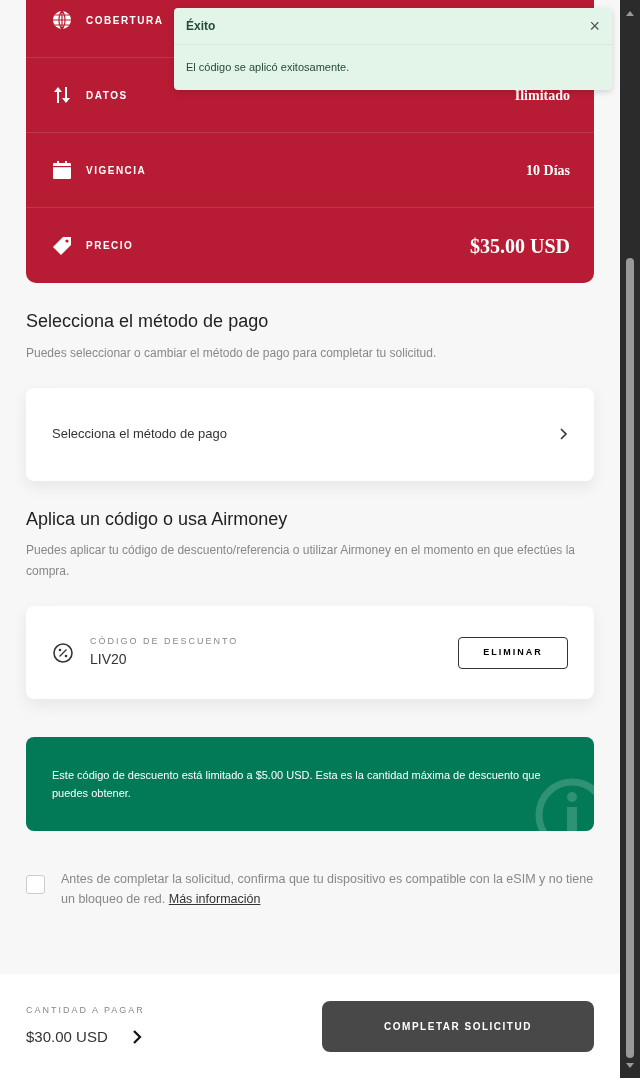 The width and height of the screenshot is (640, 1078). I want to click on detail-label: VIGENCIA, so click(116, 170).